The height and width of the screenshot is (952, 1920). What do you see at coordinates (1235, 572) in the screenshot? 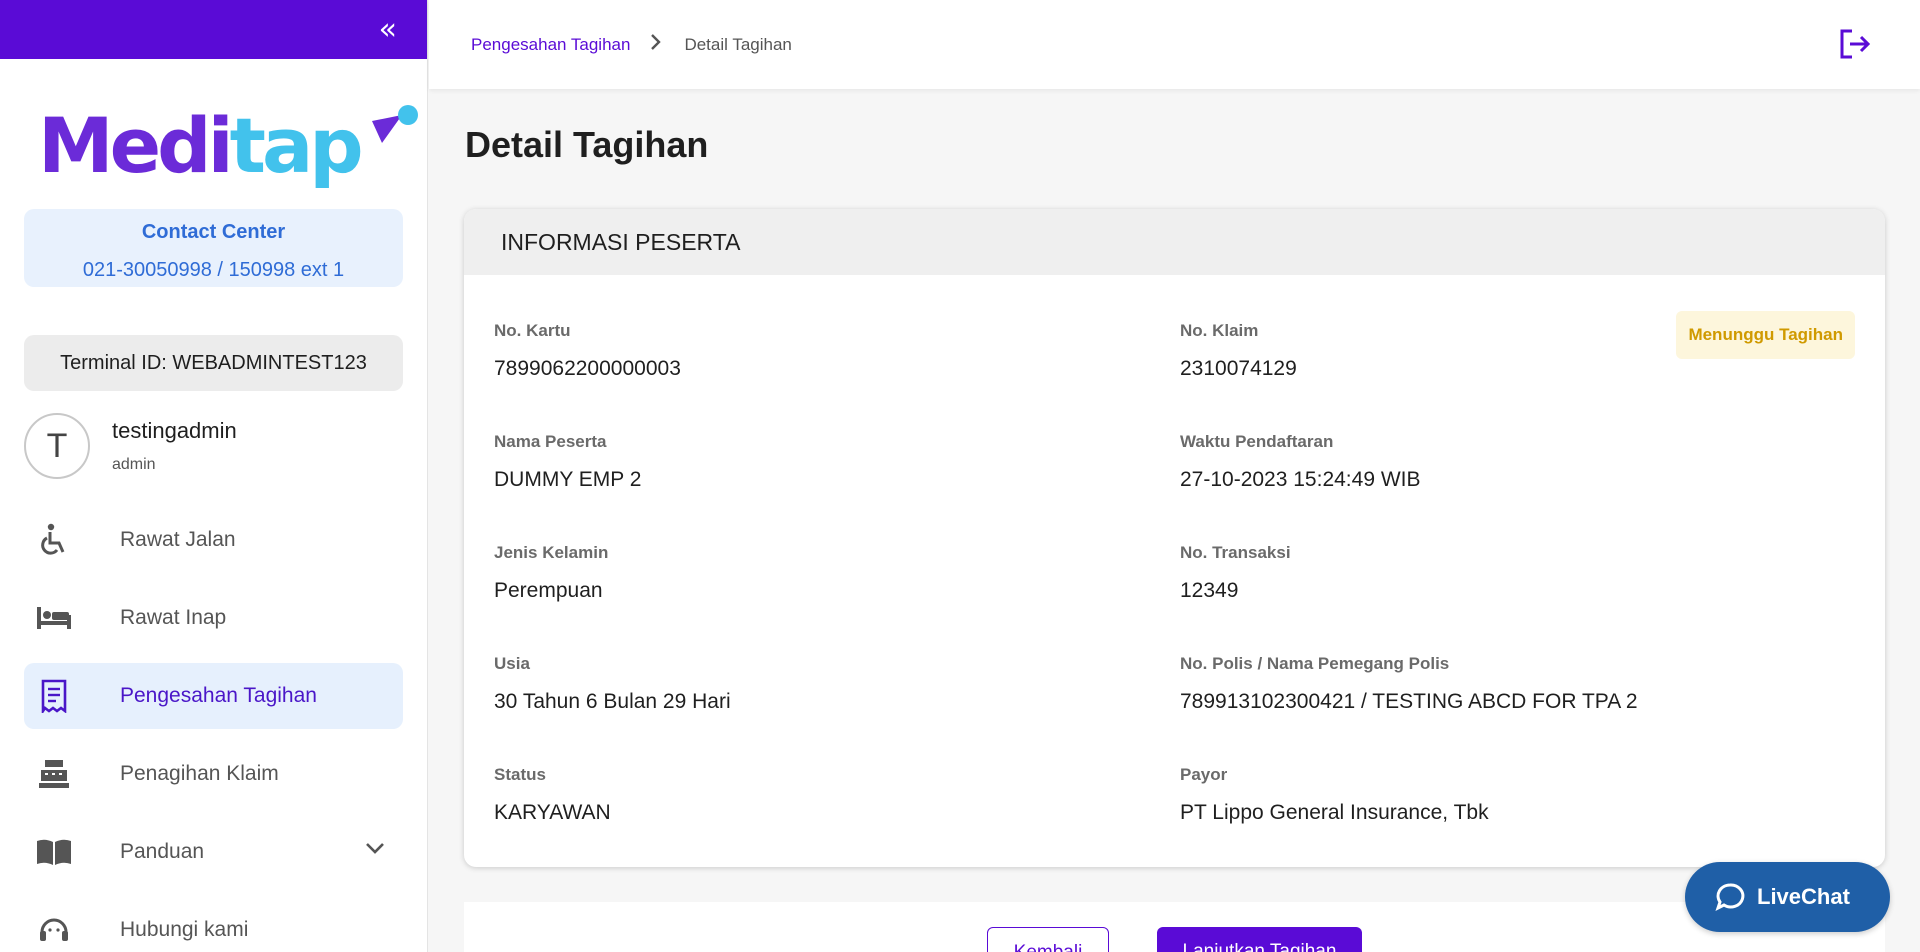
I see `field-no-transaksi: No. Transaksi 12349` at bounding box center [1235, 572].